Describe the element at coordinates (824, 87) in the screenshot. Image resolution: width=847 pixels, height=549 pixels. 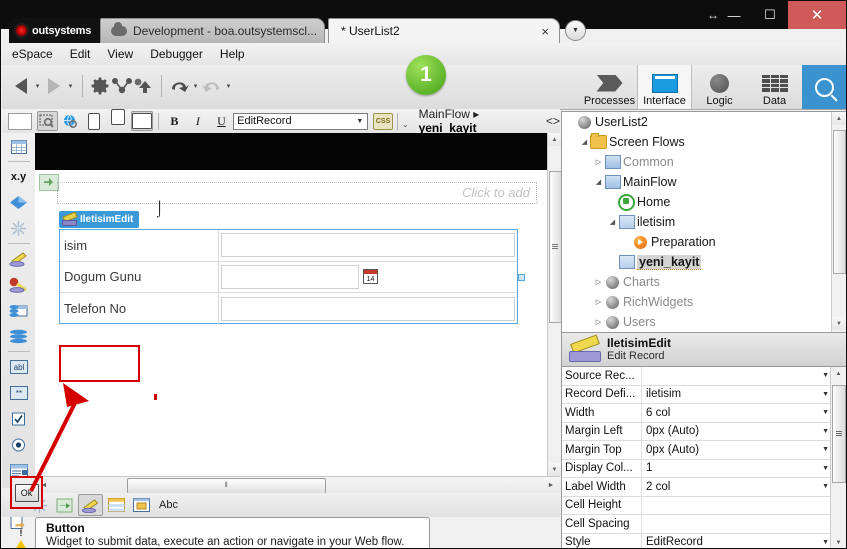
I see `search-icon` at that location.